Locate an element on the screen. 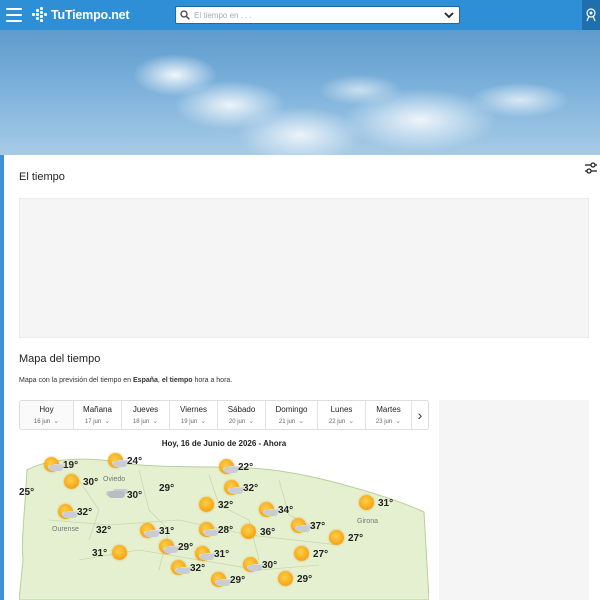  day-tab: Martes 23 jun is located at coordinates (389, 415).